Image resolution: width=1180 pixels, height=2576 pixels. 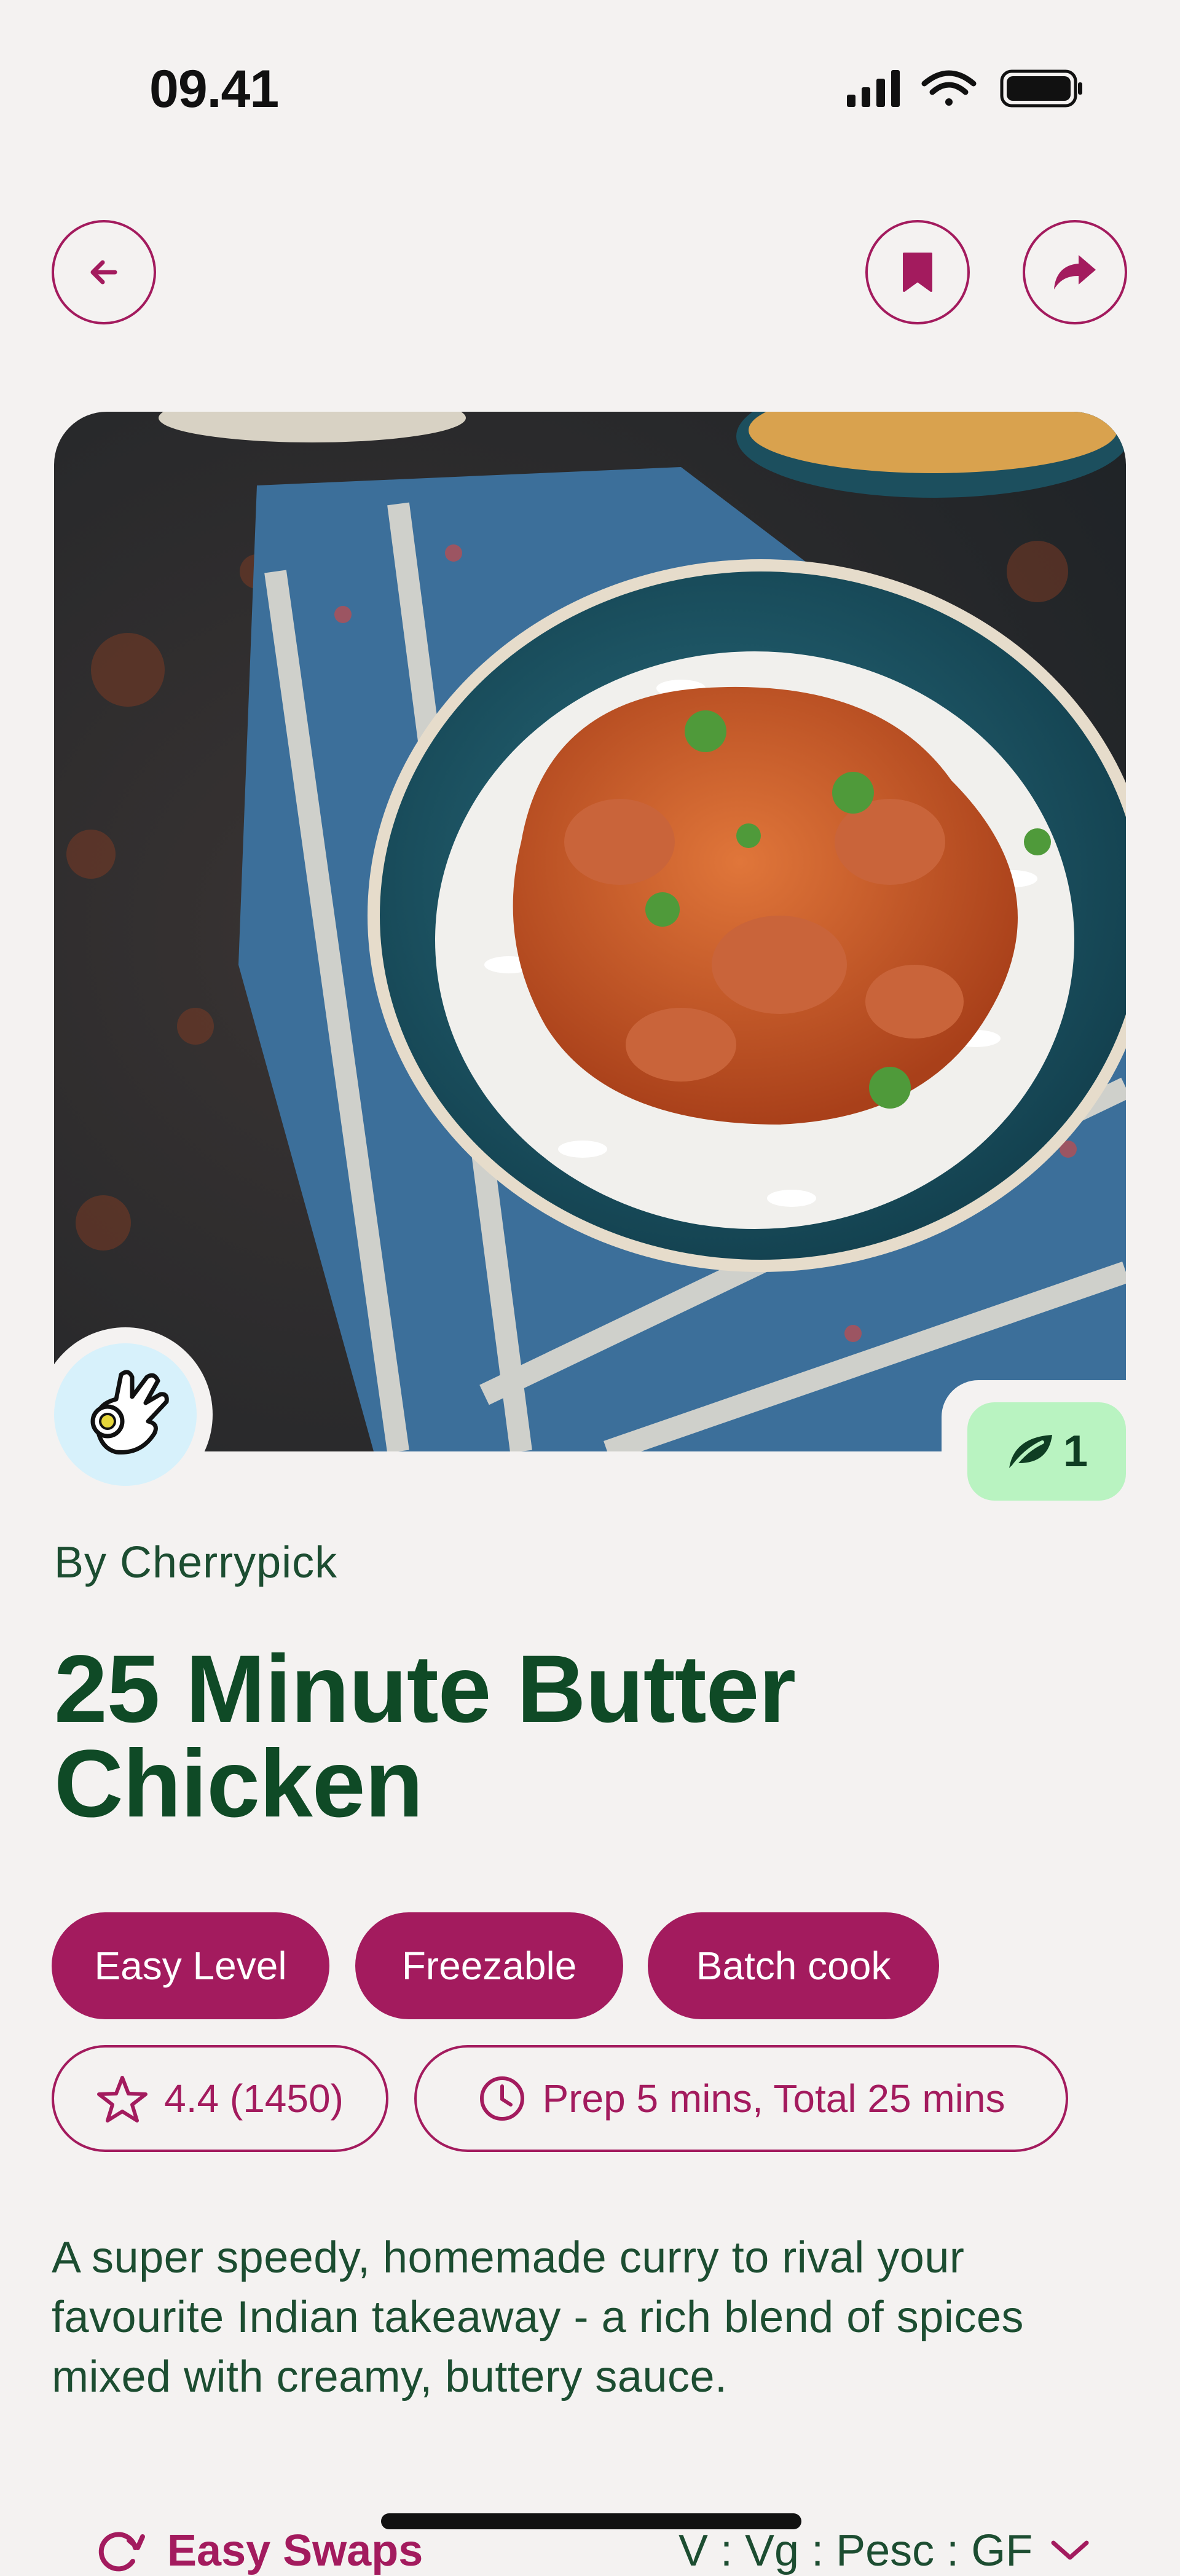 I want to click on refresh-icon, so click(x=121, y=2552).